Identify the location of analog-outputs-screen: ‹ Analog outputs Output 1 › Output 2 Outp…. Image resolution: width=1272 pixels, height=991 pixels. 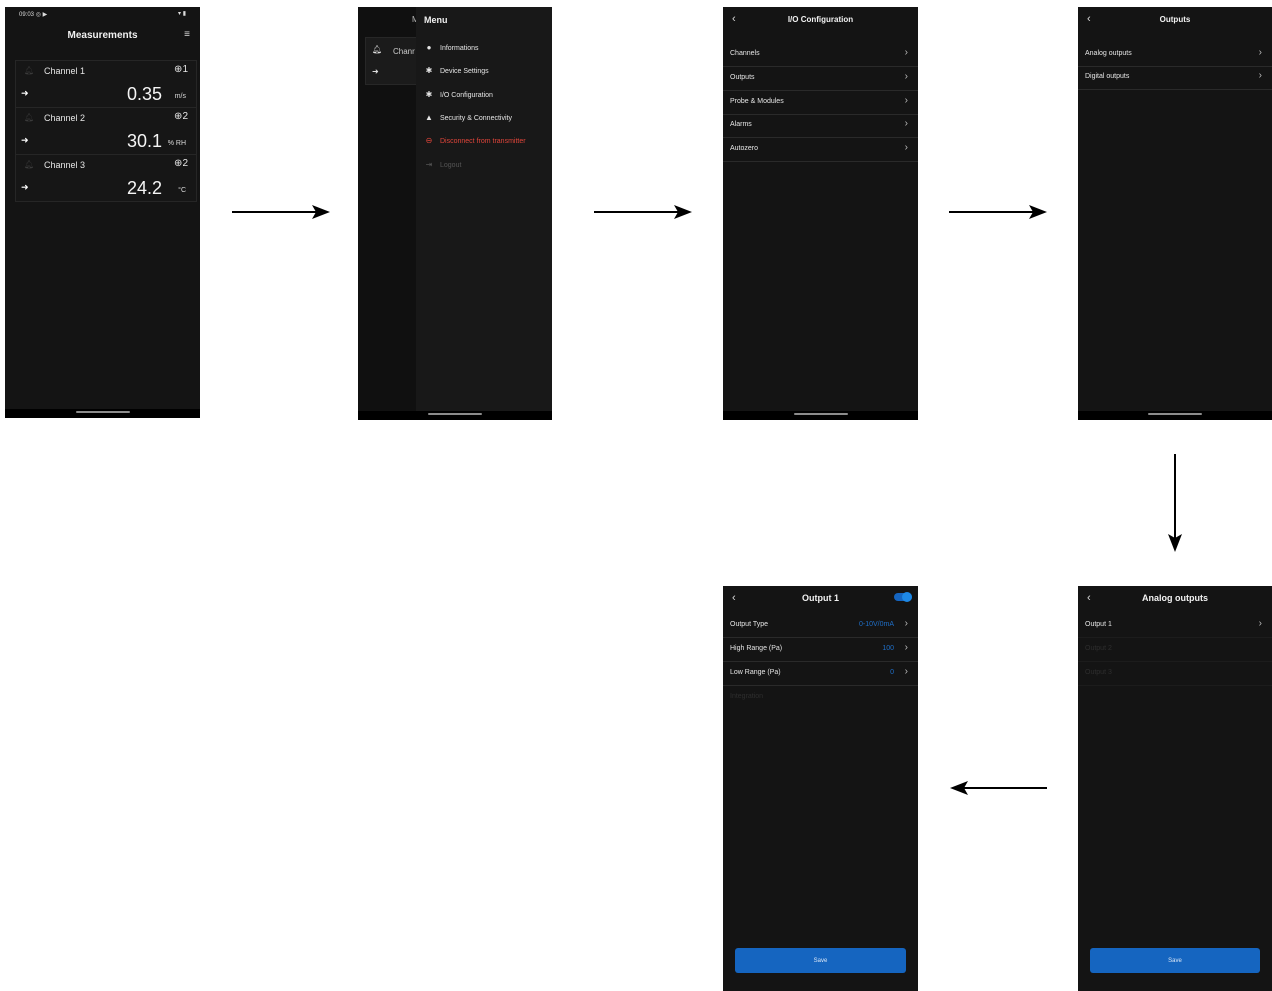
(1175, 788).